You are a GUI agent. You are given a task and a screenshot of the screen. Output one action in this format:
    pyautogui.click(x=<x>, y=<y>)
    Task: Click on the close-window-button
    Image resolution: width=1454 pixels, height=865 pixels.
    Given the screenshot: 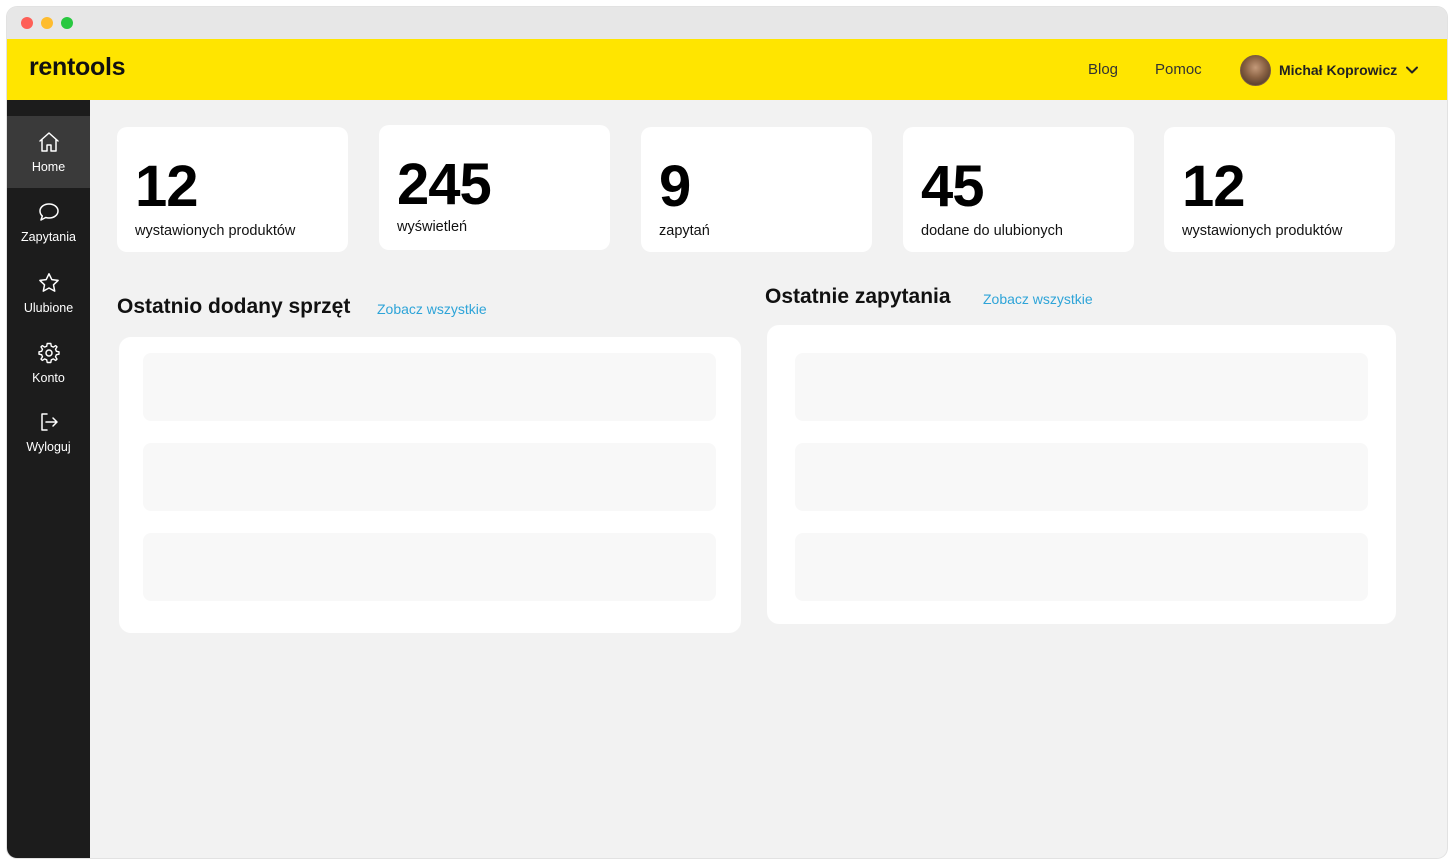 What is the action you would take?
    pyautogui.click(x=27, y=23)
    